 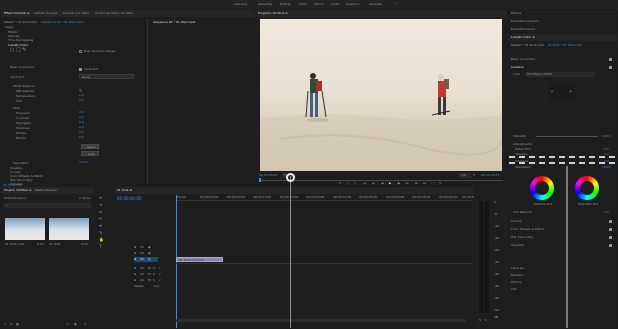 What do you see at coordinates (156, 286) in the screenshot?
I see `master-track-value: 0.0` at bounding box center [156, 286].